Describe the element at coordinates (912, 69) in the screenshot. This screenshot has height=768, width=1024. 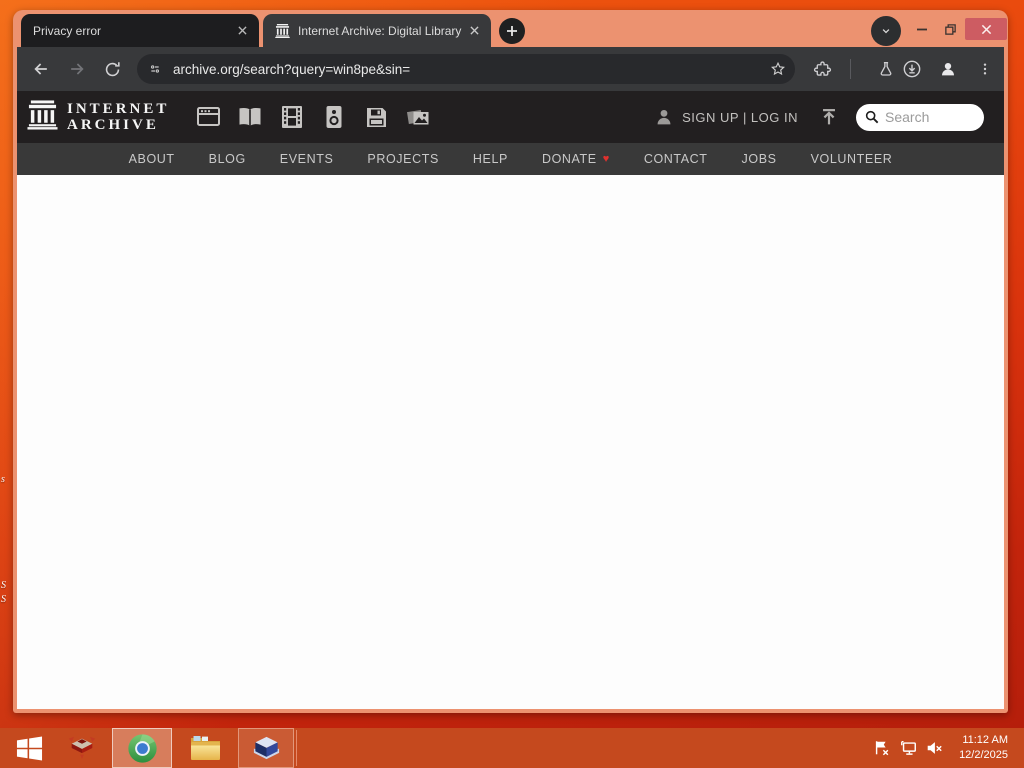
I see `downloads-icon` at that location.